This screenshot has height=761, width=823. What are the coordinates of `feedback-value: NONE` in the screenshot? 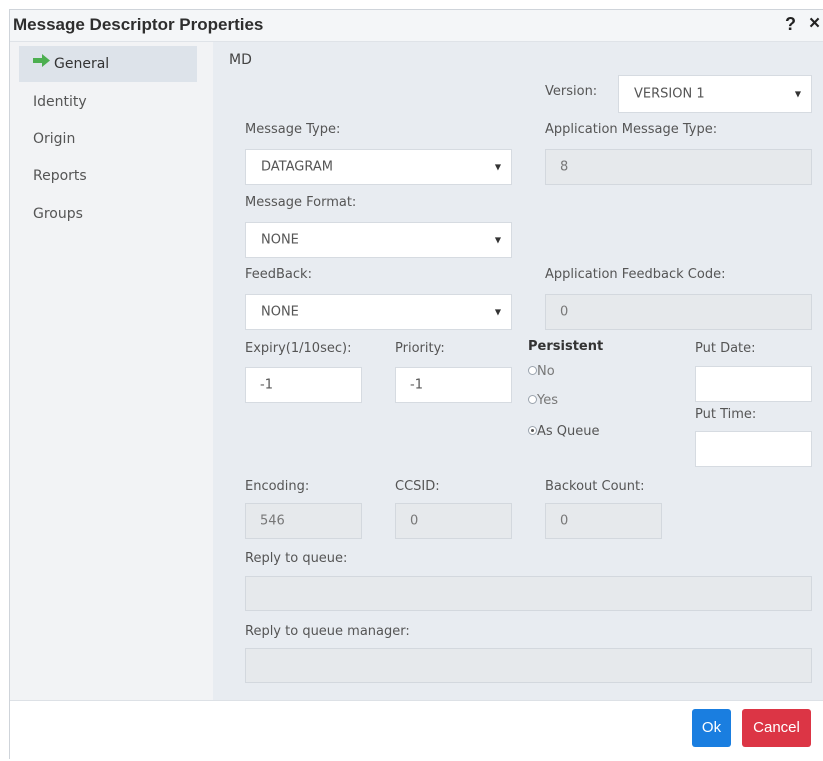 It's located at (280, 312).